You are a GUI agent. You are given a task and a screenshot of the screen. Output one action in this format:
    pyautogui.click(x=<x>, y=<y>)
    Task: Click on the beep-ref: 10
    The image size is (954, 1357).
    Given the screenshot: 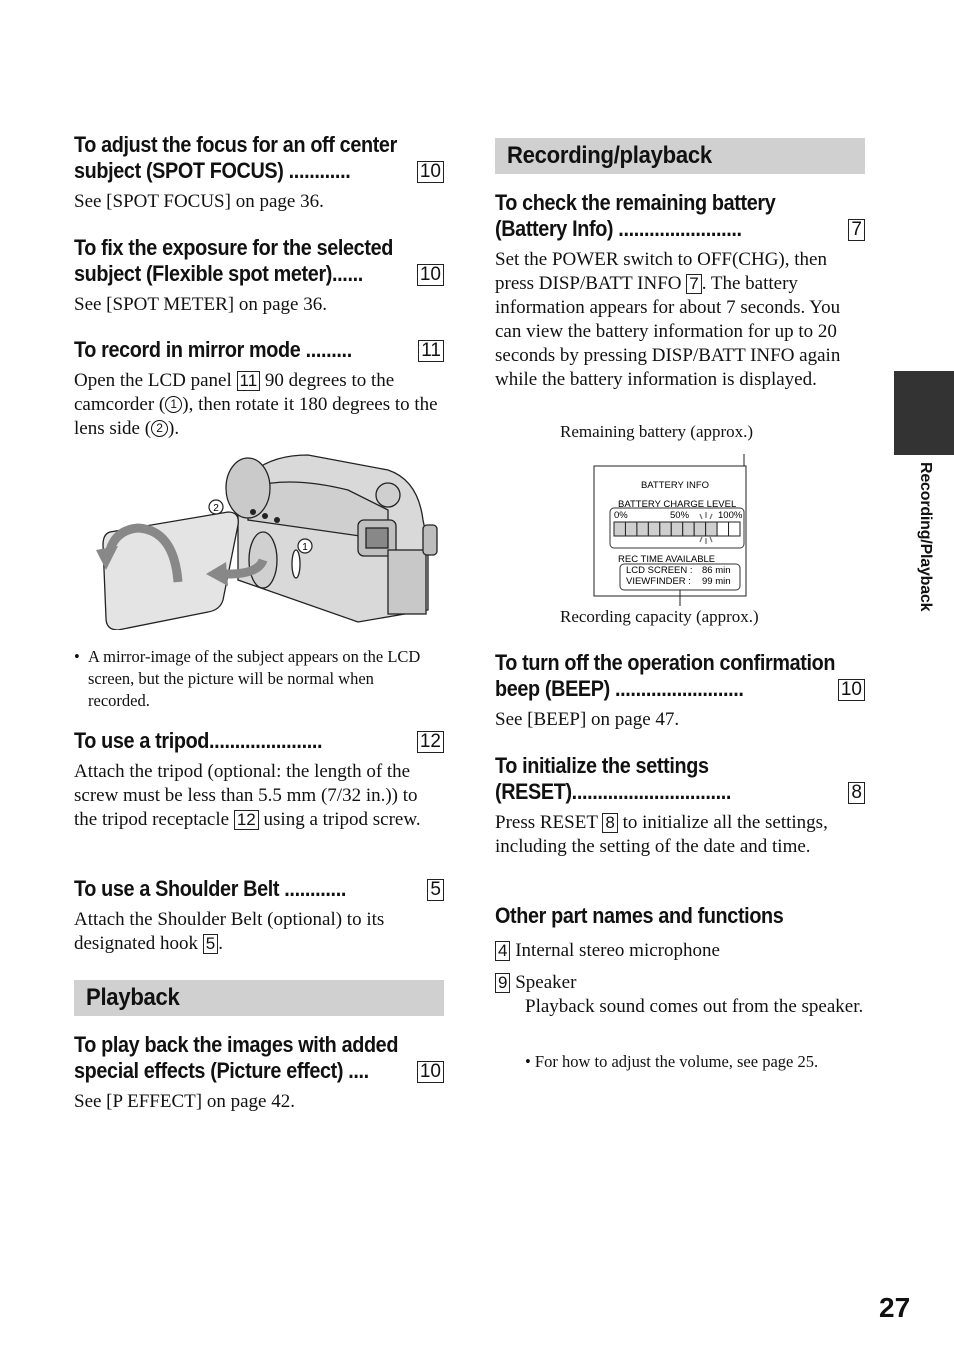 What is the action you would take?
    pyautogui.click(x=851, y=690)
    